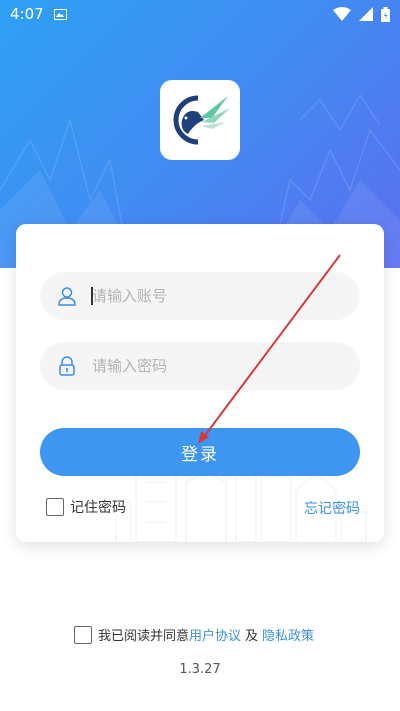  What do you see at coordinates (60, 14) in the screenshot?
I see `image-icon` at bounding box center [60, 14].